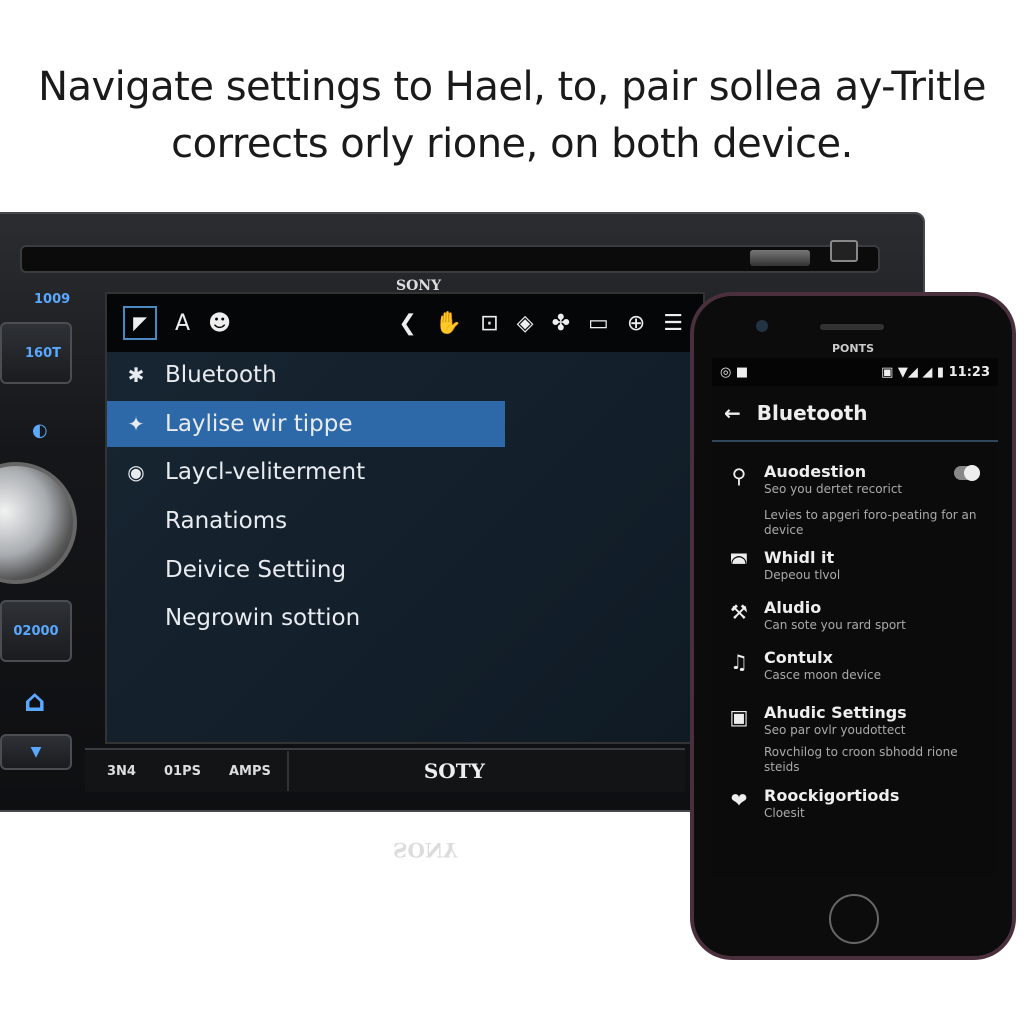 The image size is (1024, 1024). Describe the element at coordinates (512, 144) in the screenshot. I see `caption-line-2: corrects orly rione, on both device.` at that location.